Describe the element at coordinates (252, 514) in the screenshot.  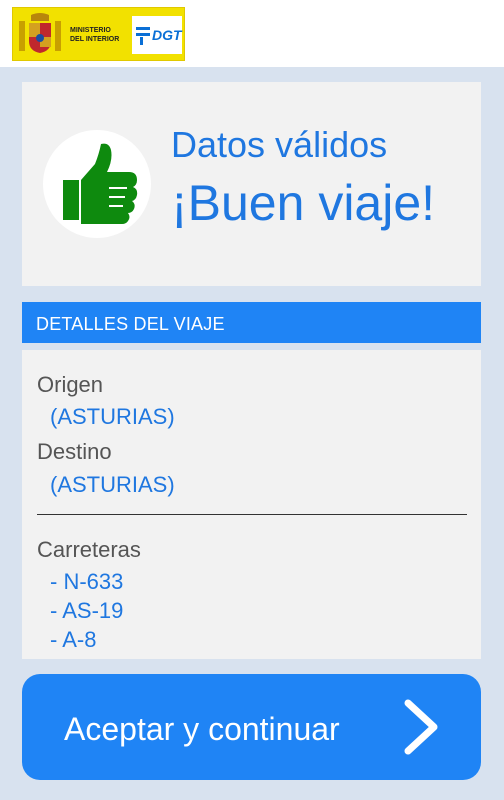
I see `divider` at that location.